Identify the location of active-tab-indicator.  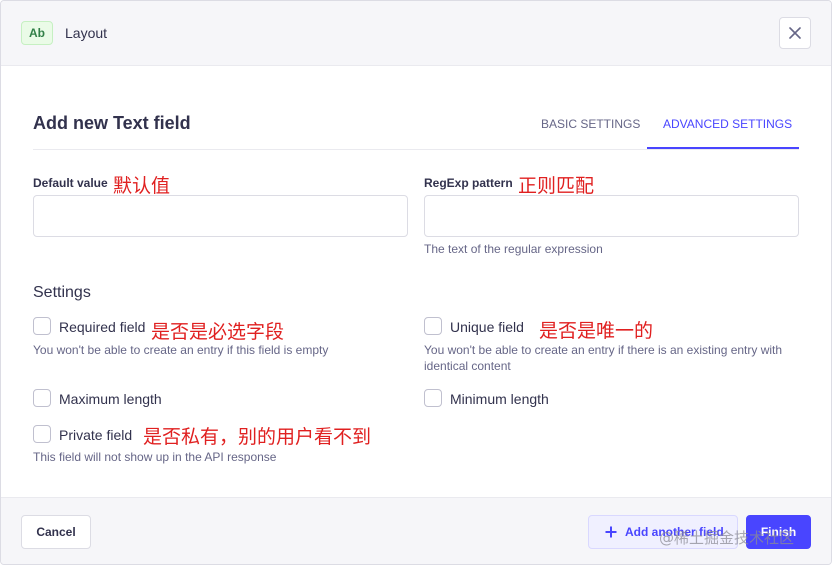
(723, 148).